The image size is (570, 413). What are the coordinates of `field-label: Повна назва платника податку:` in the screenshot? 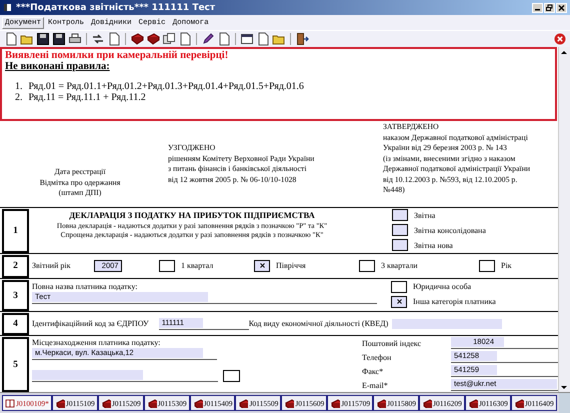 It's located at (85, 286).